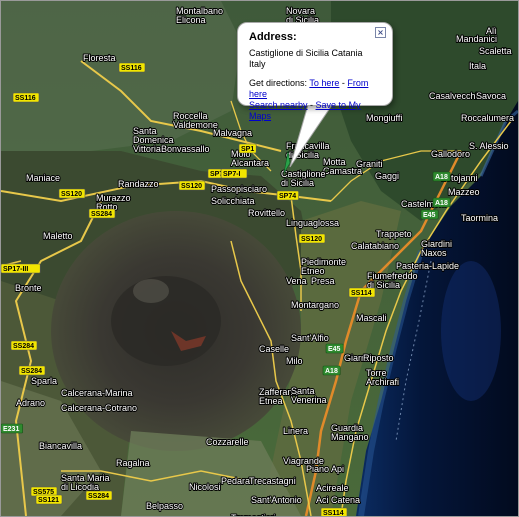  Describe the element at coordinates (274, 349) in the screenshot. I see `place-label-caselle: Caselle` at that location.